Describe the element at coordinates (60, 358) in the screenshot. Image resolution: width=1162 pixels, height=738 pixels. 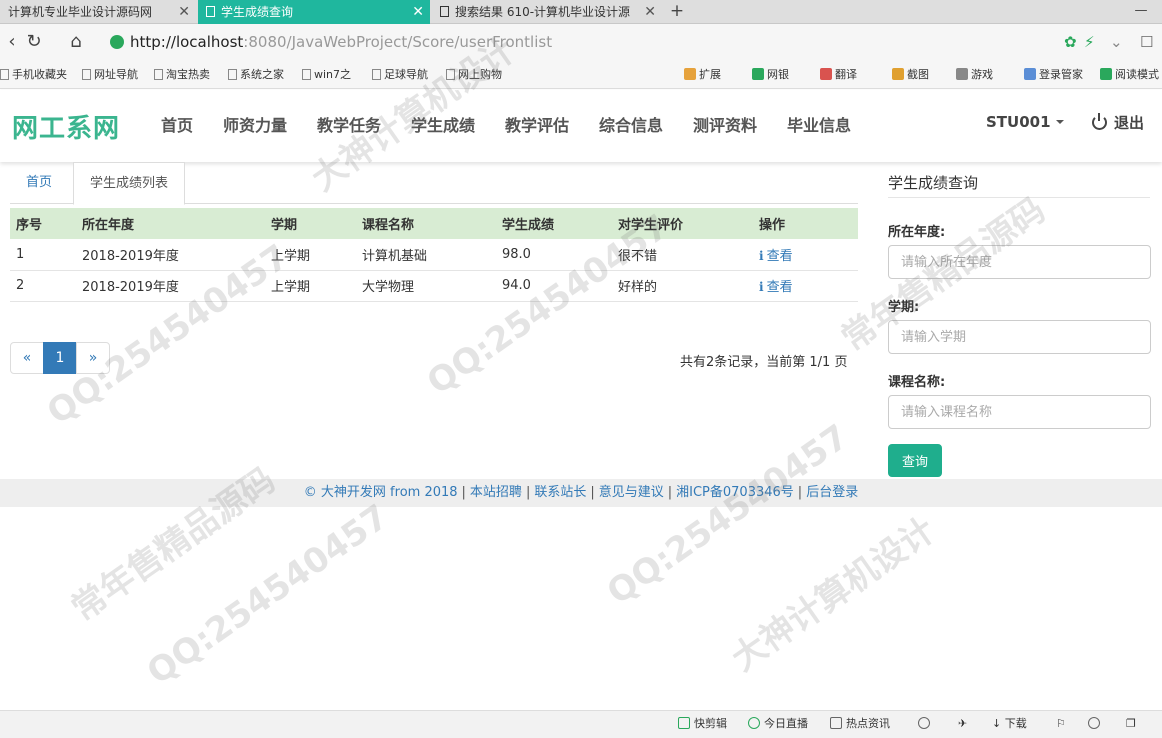
I see `page-1-button: 1` at that location.